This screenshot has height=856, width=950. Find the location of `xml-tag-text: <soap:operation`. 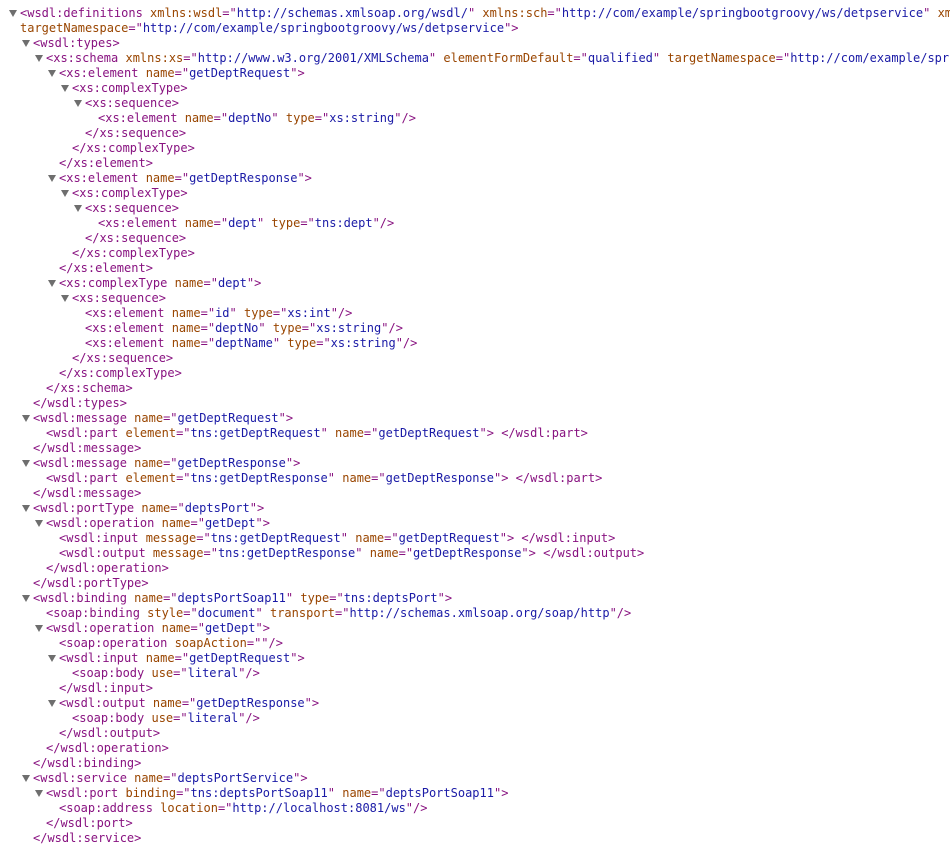

xml-tag-text: <soap:operation is located at coordinates (117, 643).